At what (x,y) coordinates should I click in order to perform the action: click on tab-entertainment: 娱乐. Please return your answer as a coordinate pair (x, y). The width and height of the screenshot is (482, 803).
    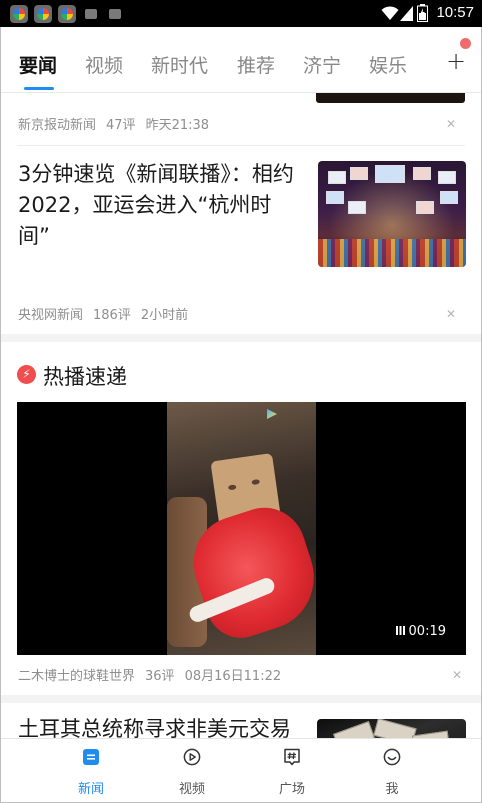
    Looking at the image, I should click on (388, 64).